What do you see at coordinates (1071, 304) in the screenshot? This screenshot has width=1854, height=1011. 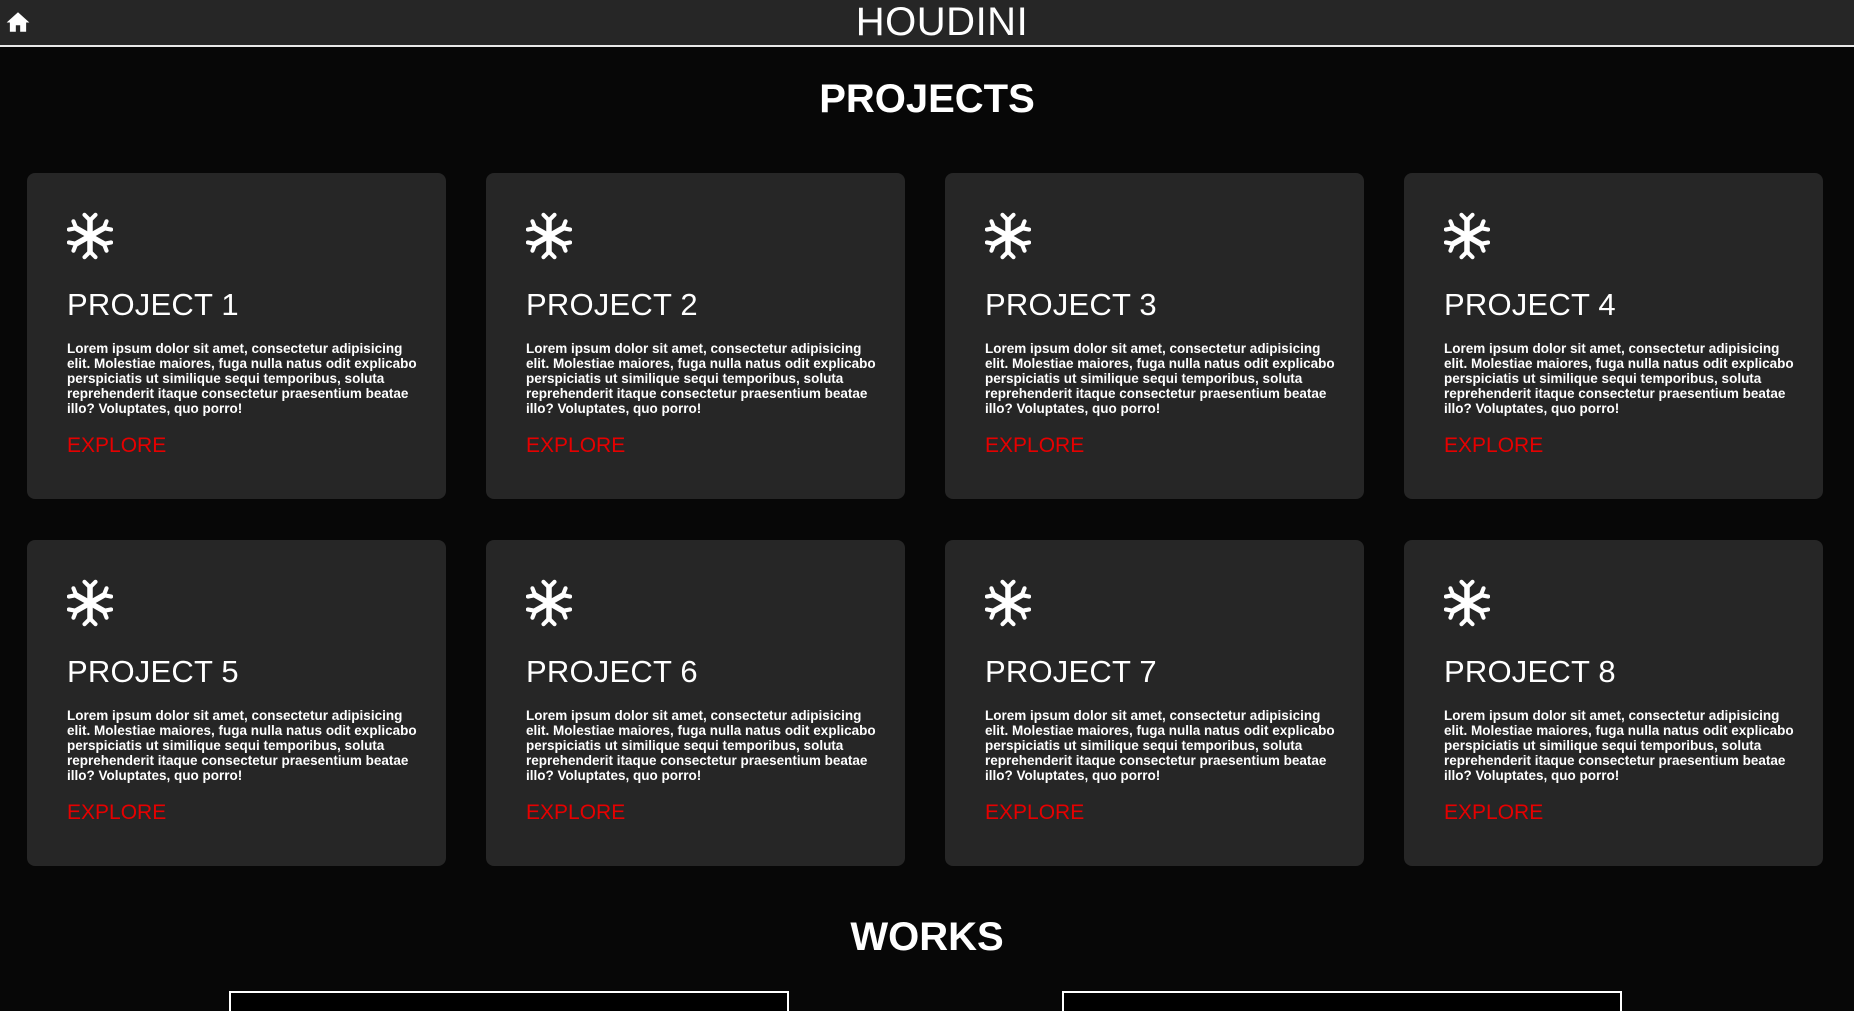 I see `project-title: PROJECT 3` at bounding box center [1071, 304].